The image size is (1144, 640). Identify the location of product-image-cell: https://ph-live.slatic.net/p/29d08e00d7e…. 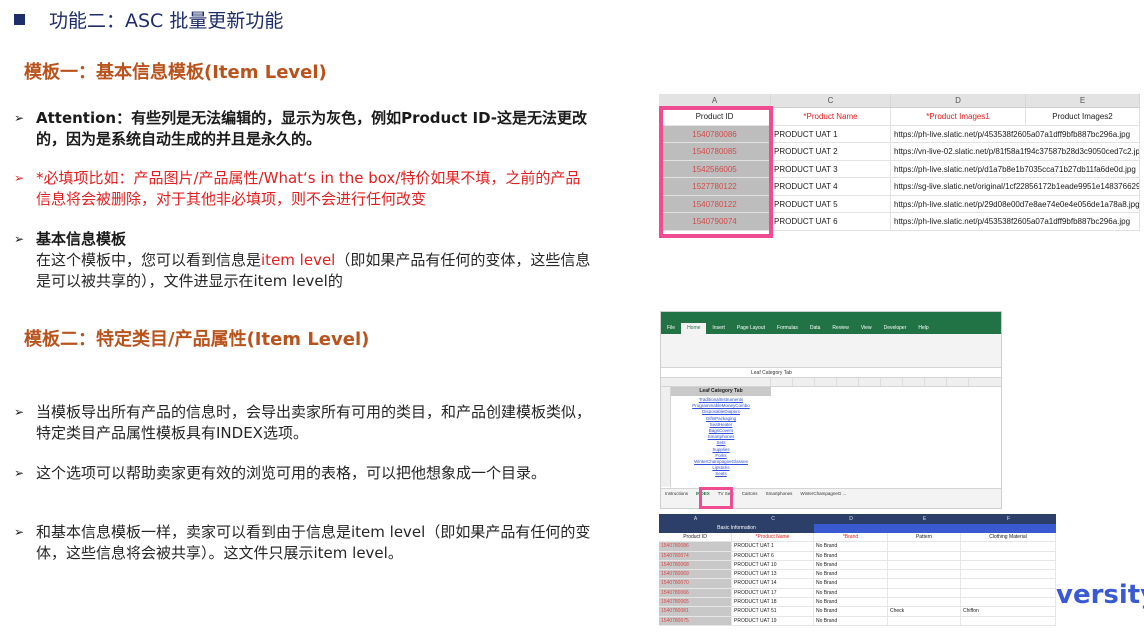
(1015, 203).